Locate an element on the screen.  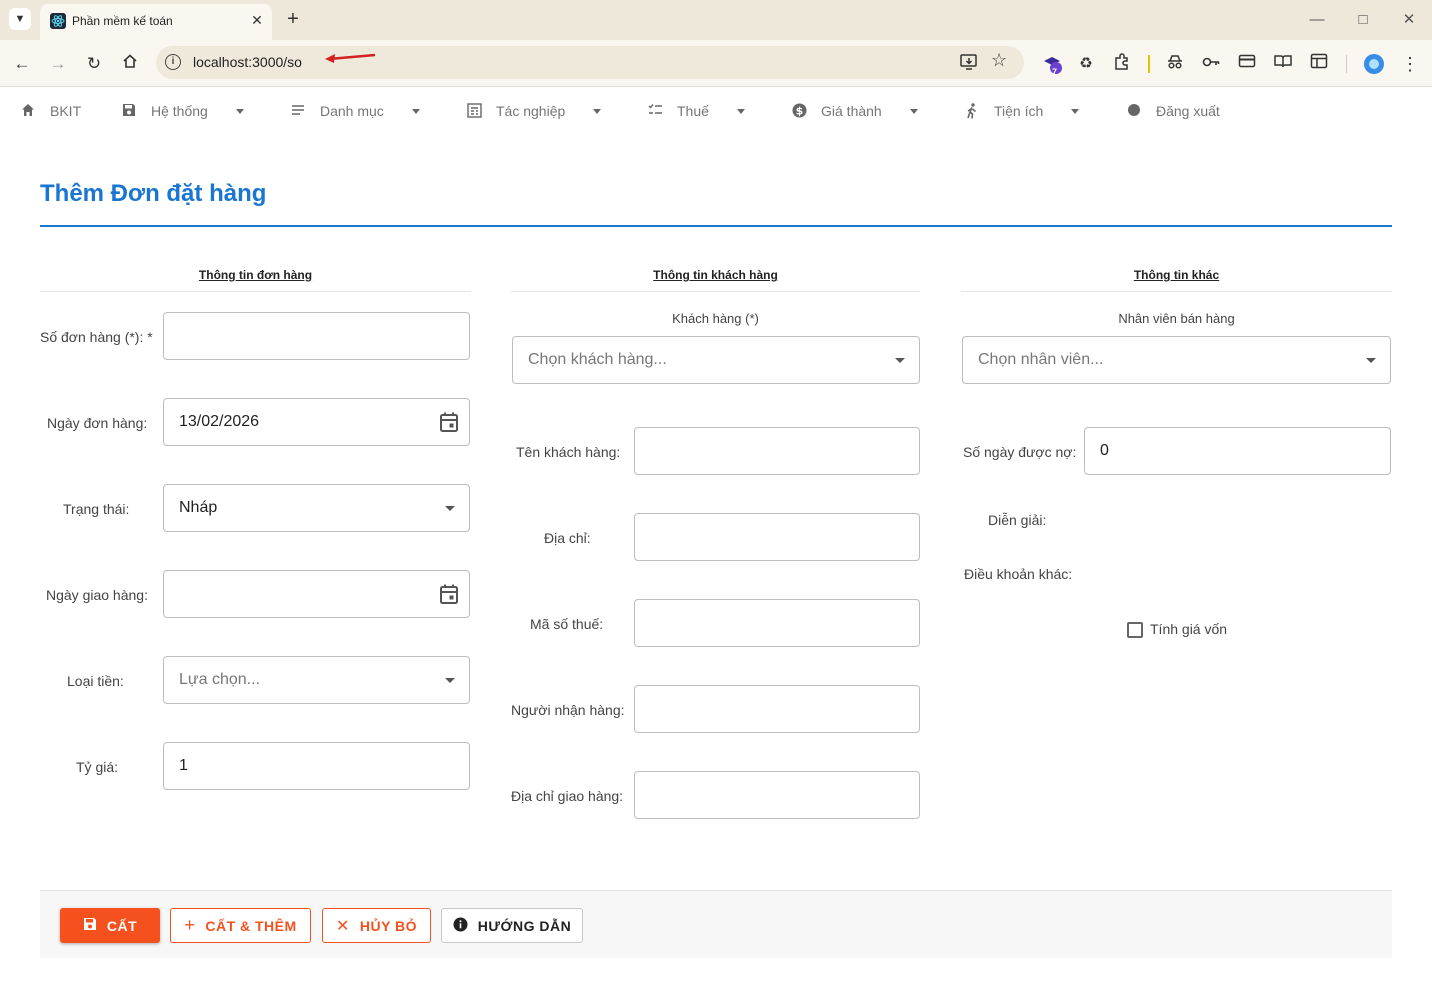
help-button: HƯỚNG DẪN is located at coordinates (512, 925).